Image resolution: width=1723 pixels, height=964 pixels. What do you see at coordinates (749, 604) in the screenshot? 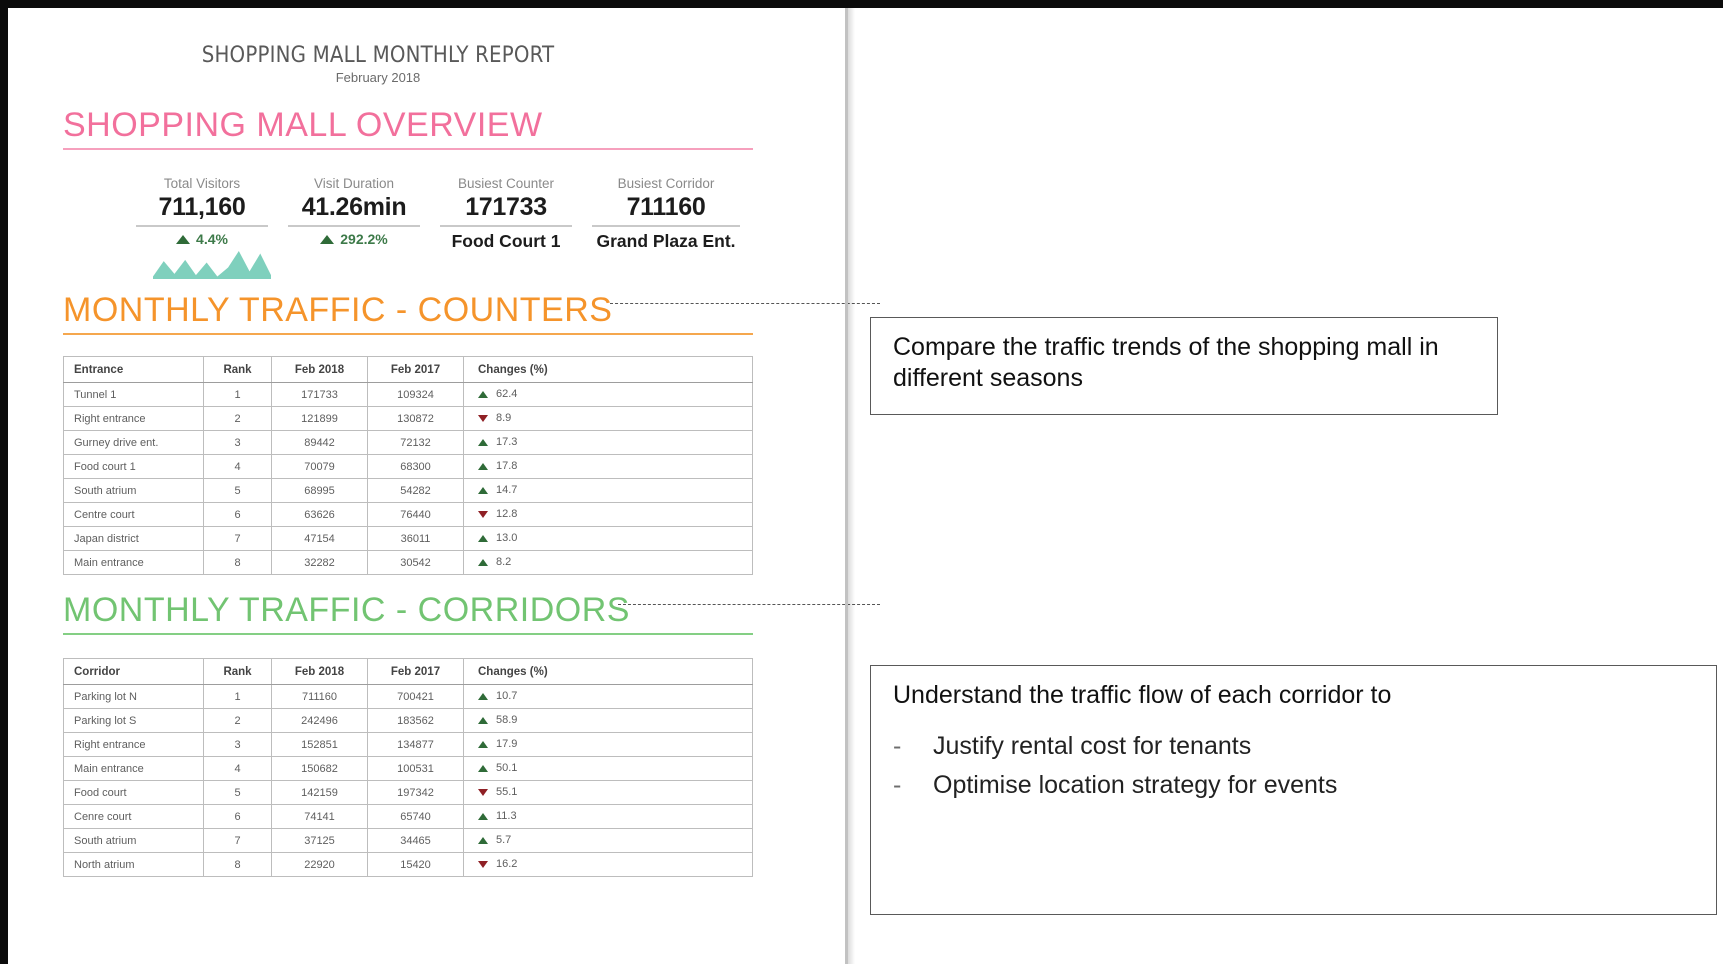
I see `connector-corridors` at bounding box center [749, 604].